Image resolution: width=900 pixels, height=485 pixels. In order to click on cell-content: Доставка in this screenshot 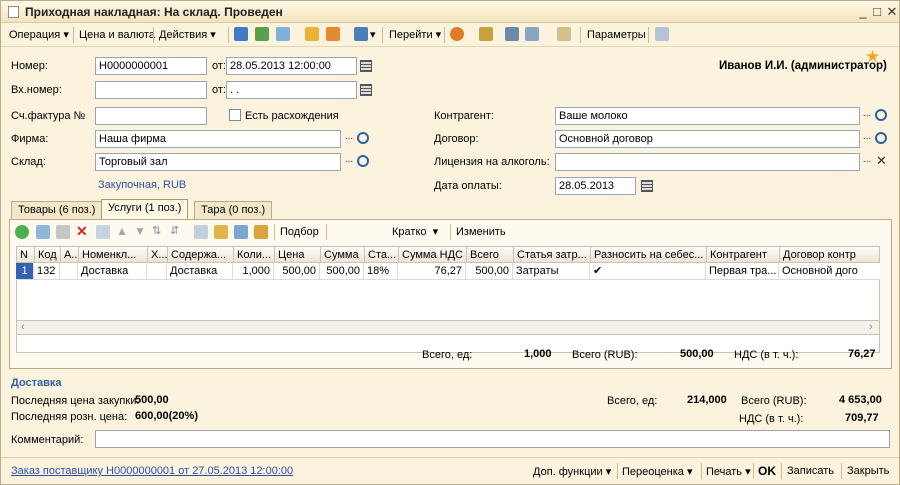, I will do `click(200, 271)`.